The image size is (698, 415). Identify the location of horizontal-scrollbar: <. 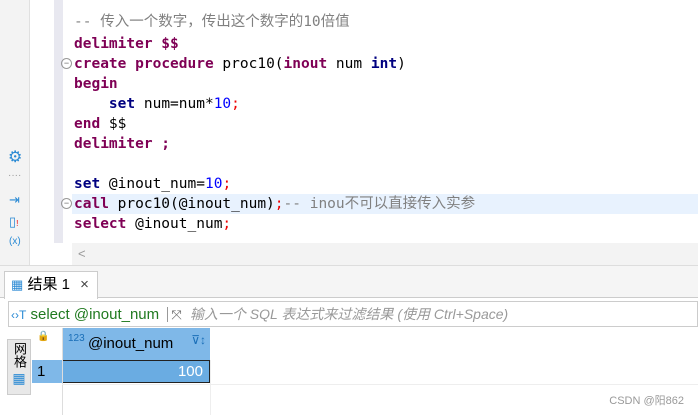
(385, 254).